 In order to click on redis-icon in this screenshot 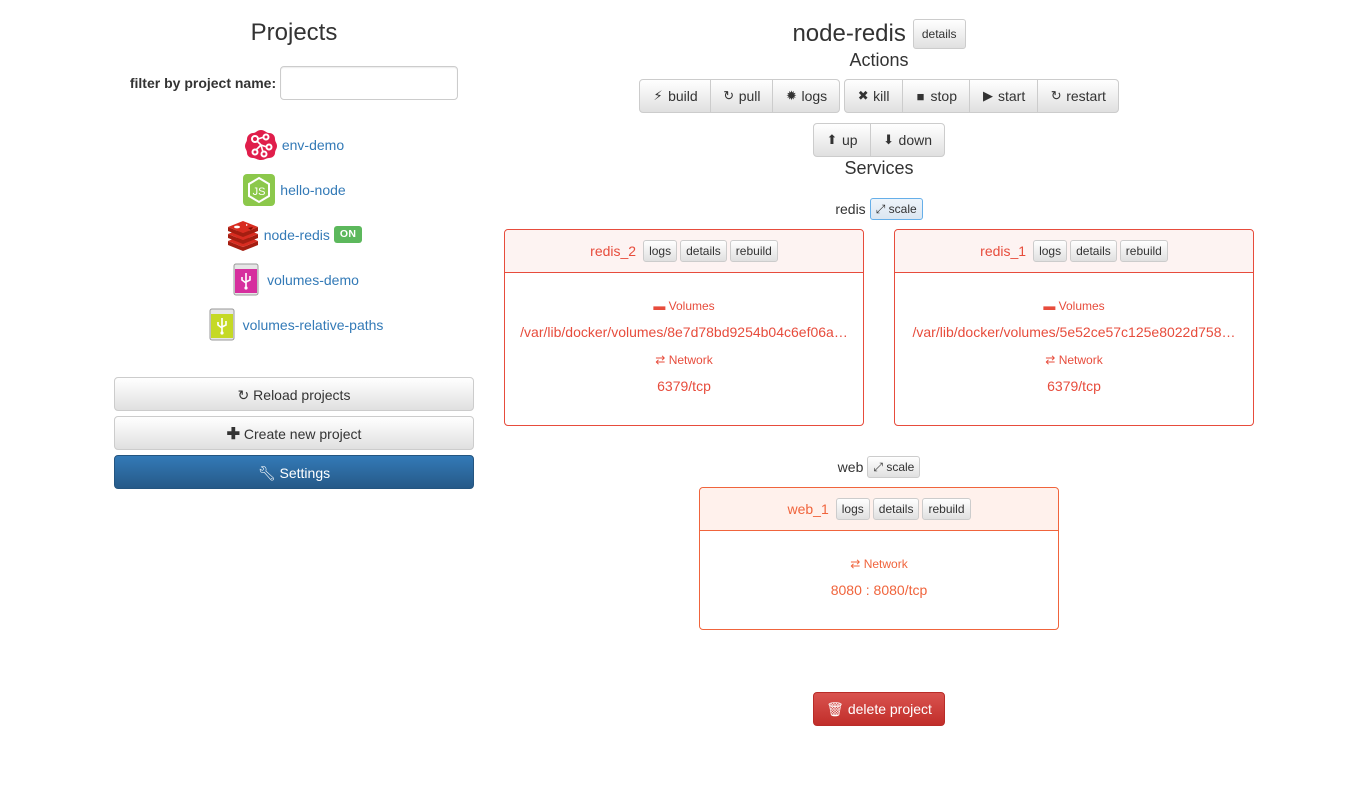, I will do `click(243, 235)`.